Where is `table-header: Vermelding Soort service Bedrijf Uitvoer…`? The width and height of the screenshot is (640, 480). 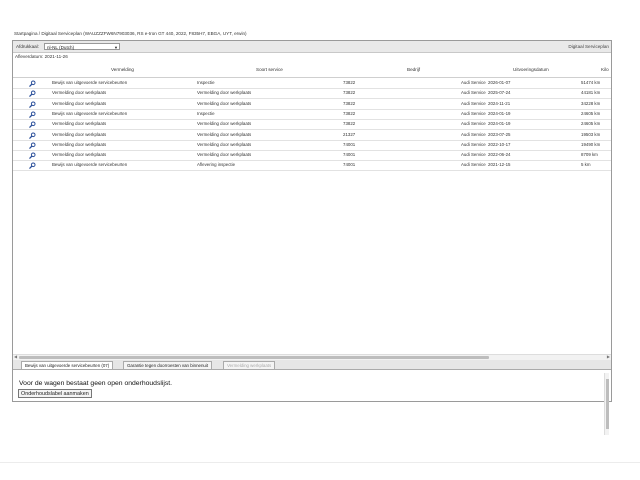
table-header: Vermelding Soort service Bedrijf Uitvoer… is located at coordinates (312, 70).